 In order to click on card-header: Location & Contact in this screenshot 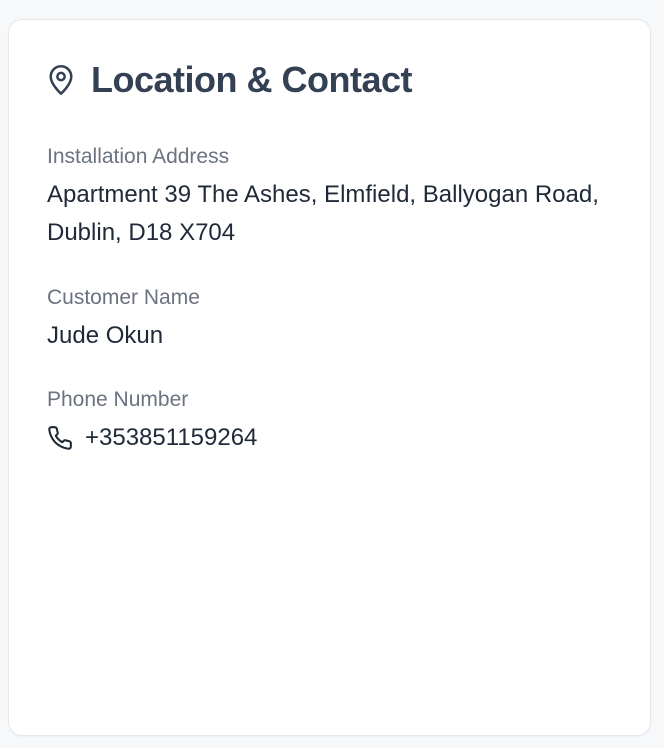, I will do `click(230, 80)`.